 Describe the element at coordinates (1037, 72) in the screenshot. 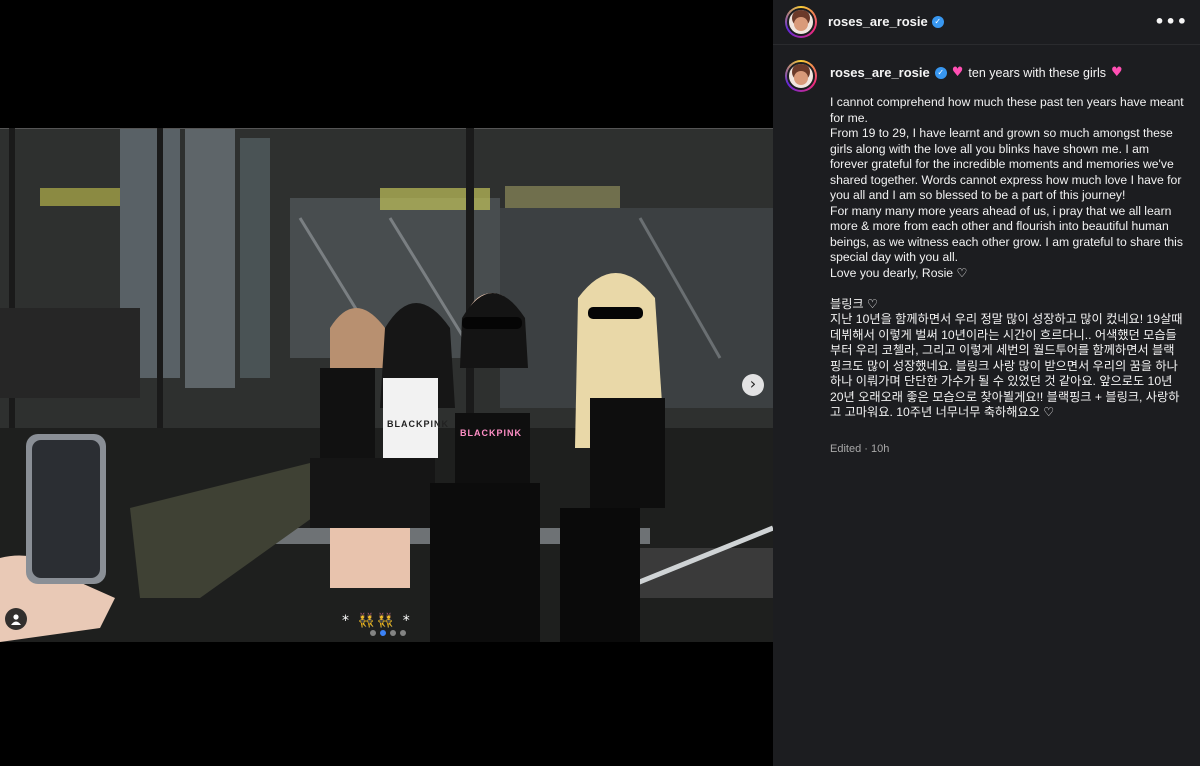

I see `caption-title: ten years with these girls` at that location.